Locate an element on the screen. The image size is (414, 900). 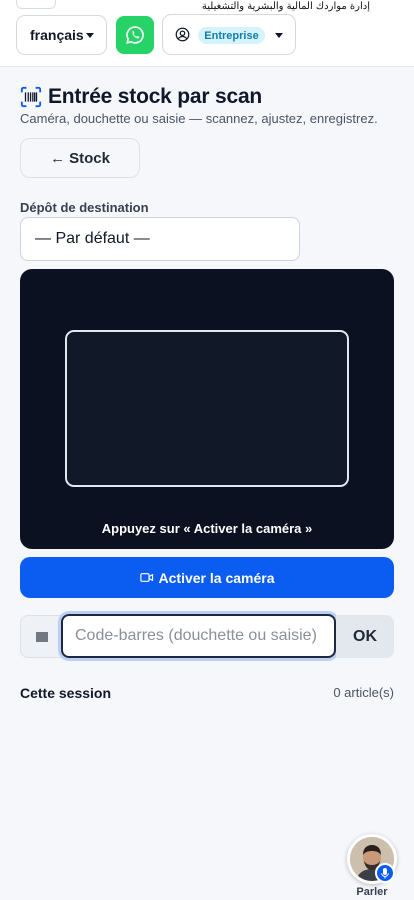
barcode-entry: OK is located at coordinates (207, 636).